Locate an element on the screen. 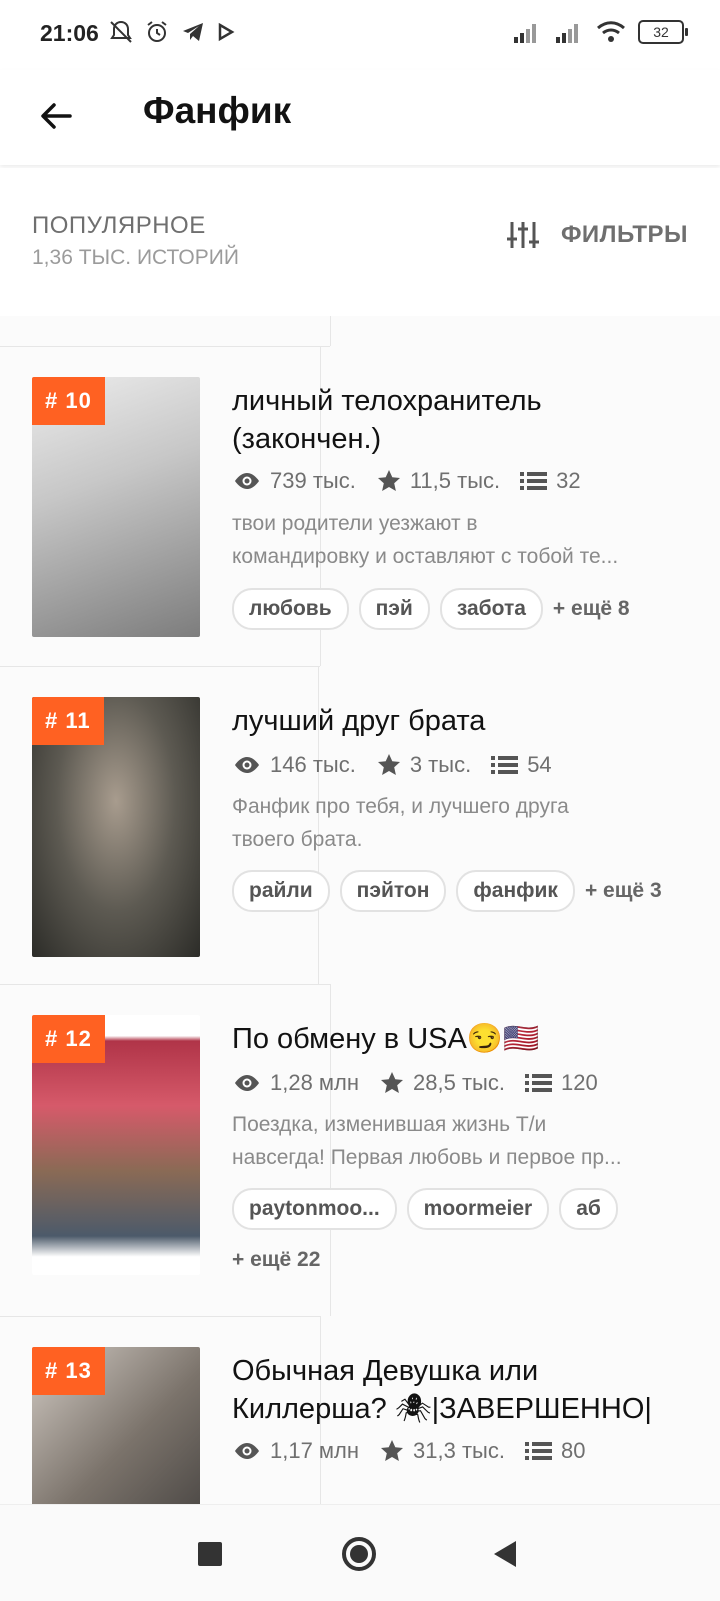 The width and height of the screenshot is (720, 1601). parts-stat: 32 is located at coordinates (550, 481).